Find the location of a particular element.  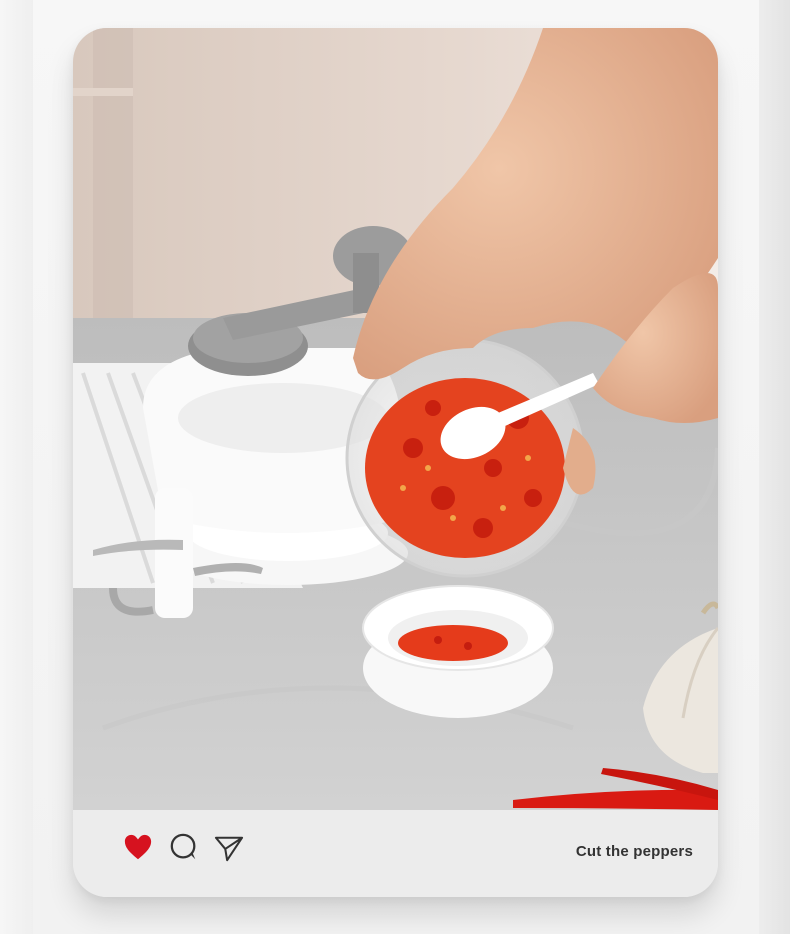

send-icon is located at coordinates (229, 848).